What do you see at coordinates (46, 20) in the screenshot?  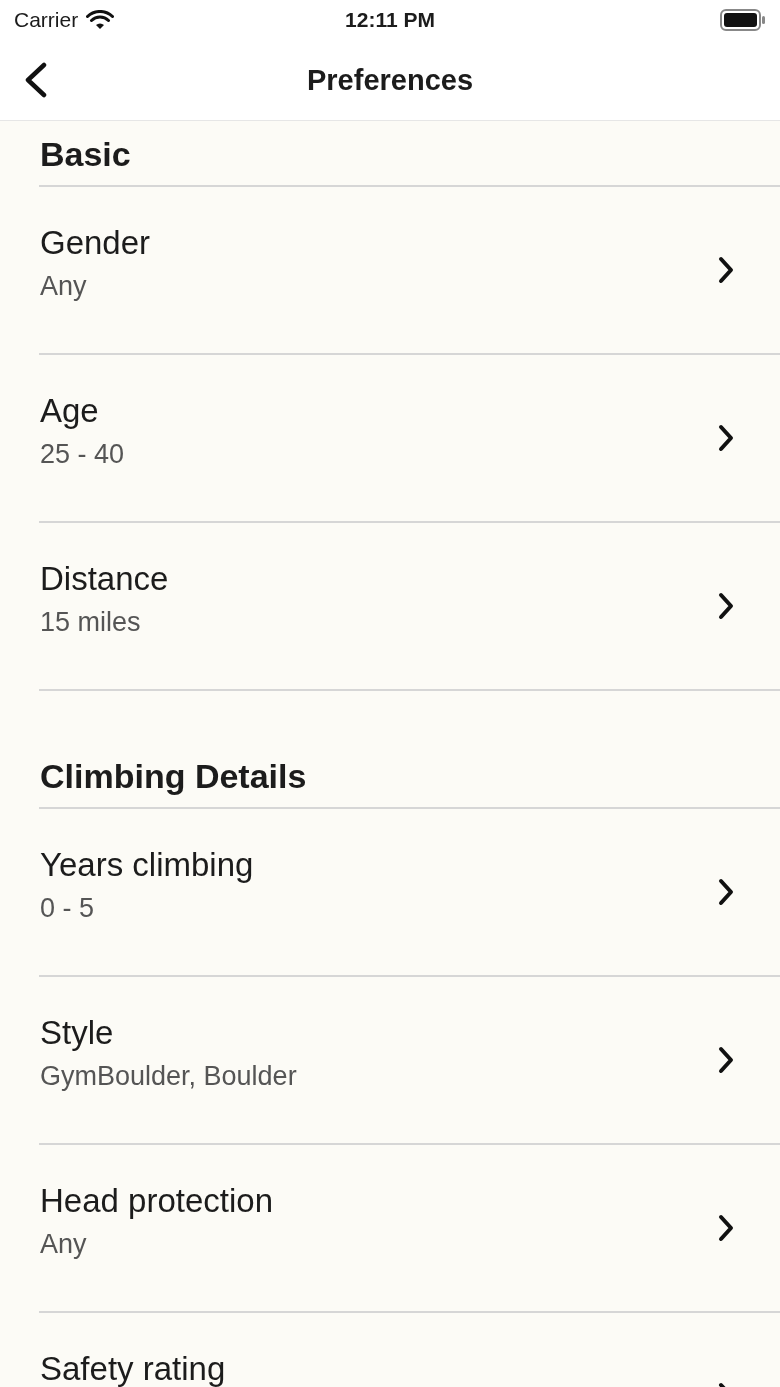 I see `carrier-label: Carrier` at bounding box center [46, 20].